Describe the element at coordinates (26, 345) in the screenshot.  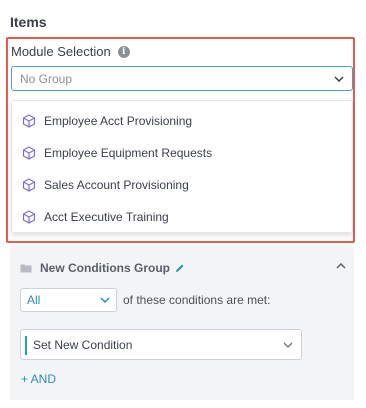
I see `condition-accent-bar` at that location.